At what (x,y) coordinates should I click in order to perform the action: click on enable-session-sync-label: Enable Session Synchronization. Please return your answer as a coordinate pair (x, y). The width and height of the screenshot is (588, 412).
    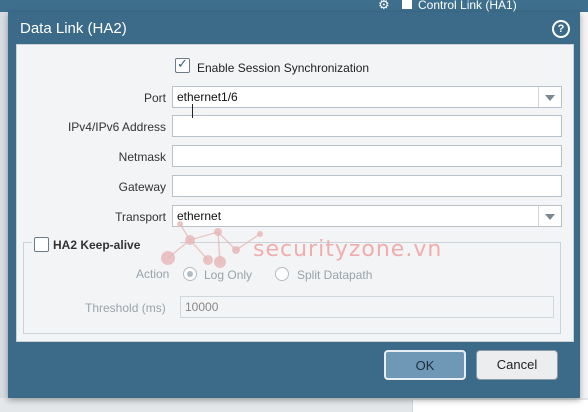
    Looking at the image, I should click on (283, 68).